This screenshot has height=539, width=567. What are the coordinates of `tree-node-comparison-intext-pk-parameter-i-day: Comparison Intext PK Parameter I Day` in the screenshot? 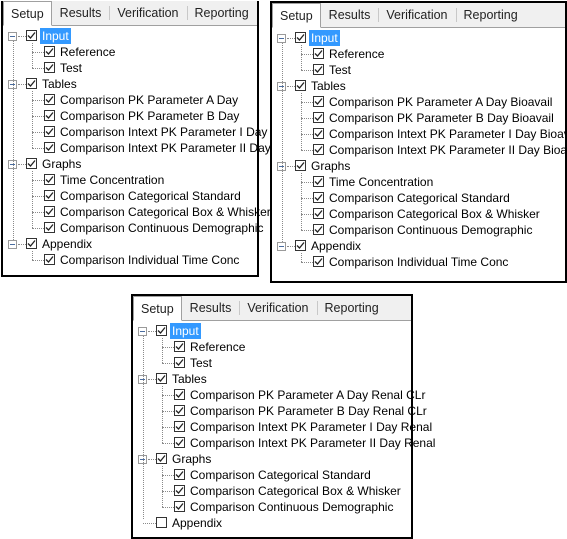 It's located at (135, 132).